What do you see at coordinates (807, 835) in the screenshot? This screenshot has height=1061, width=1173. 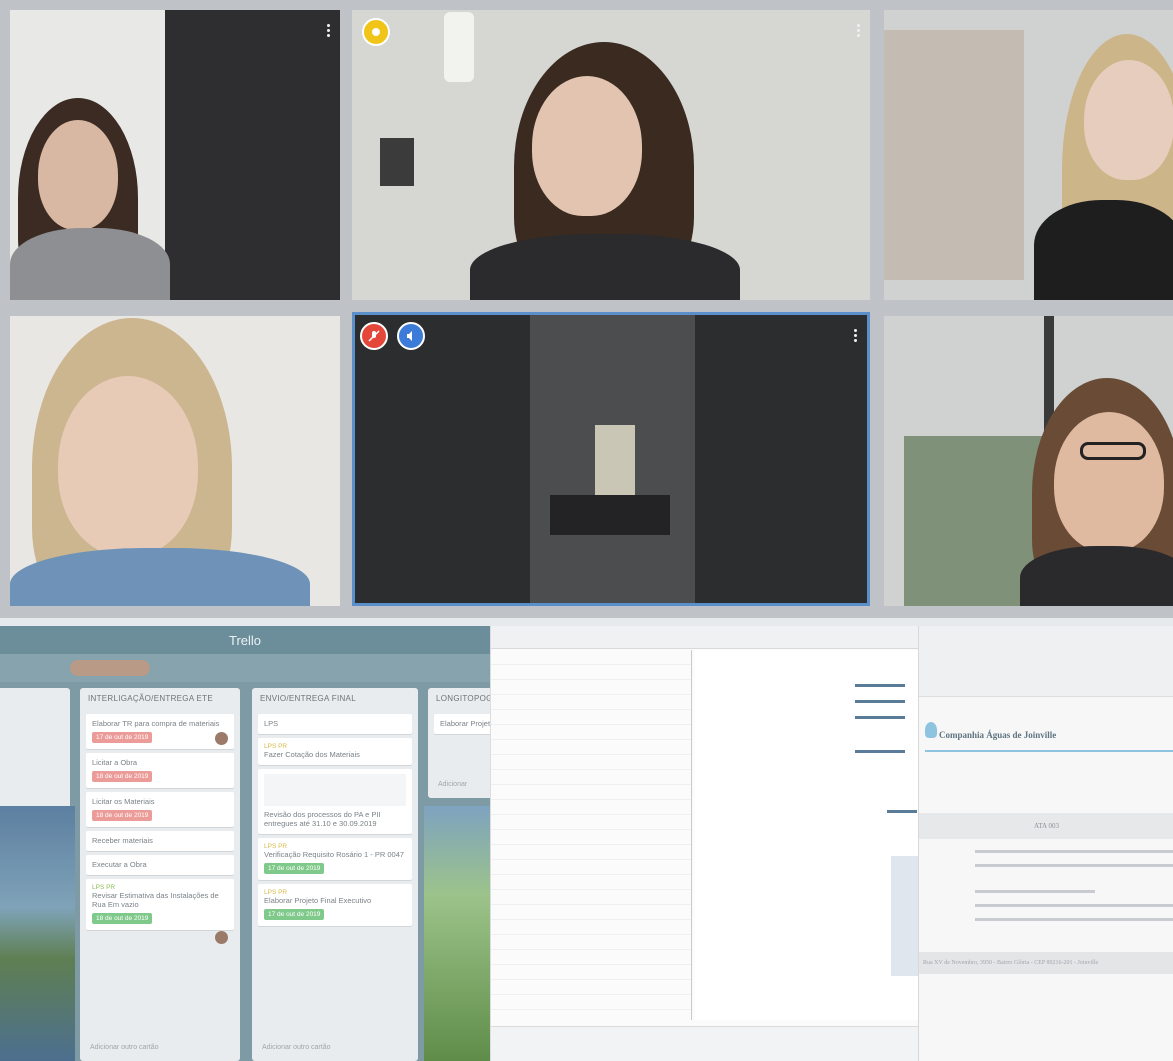 I see `gantt-chart-area` at bounding box center [807, 835].